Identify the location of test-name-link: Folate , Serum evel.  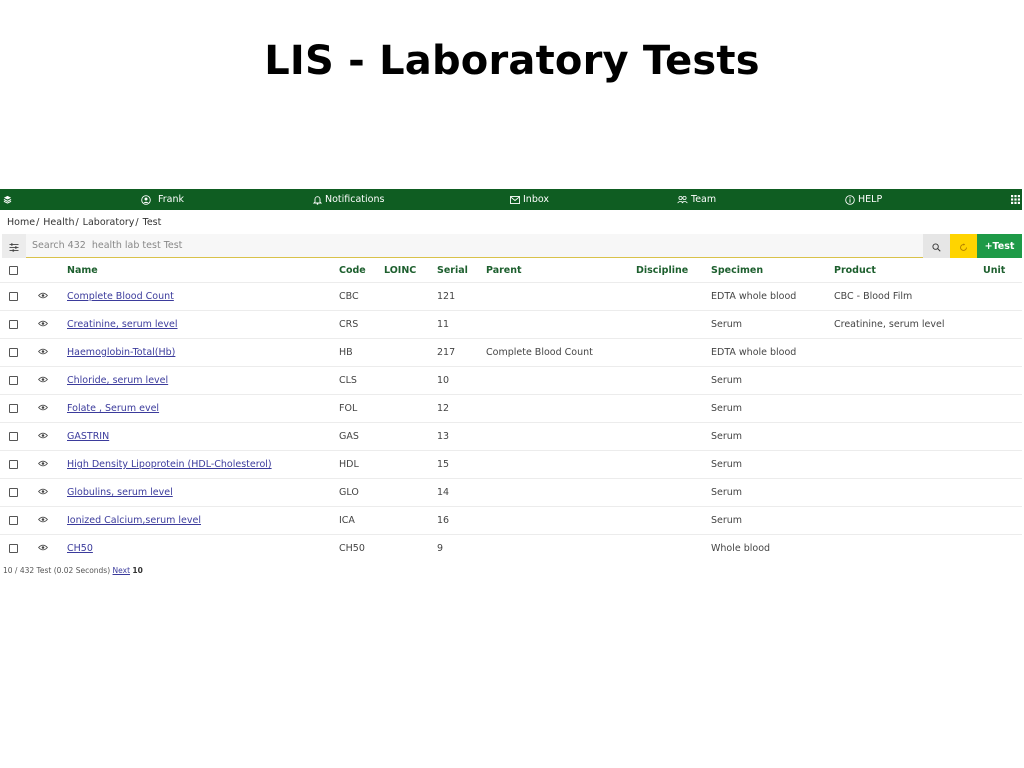
(113, 408).